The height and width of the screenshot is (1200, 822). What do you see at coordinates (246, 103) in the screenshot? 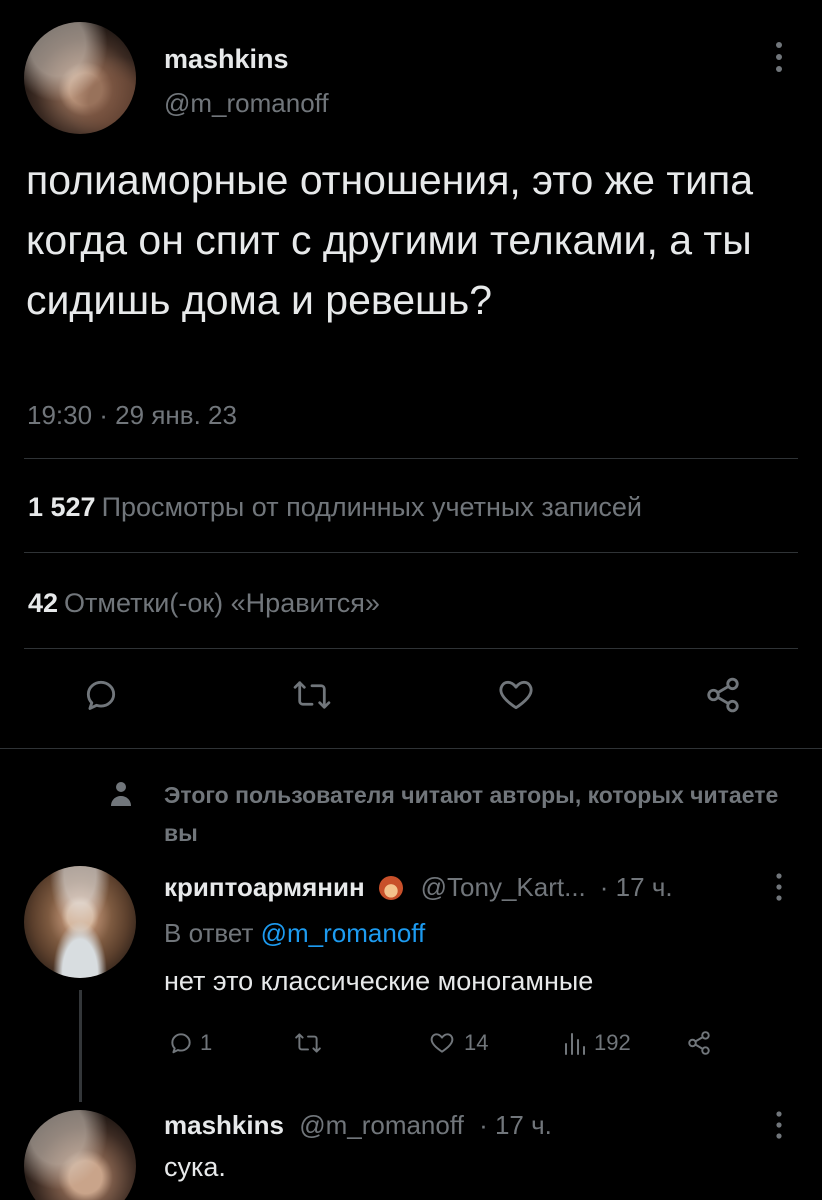
I see `author-handle: @m_romanoff` at bounding box center [246, 103].